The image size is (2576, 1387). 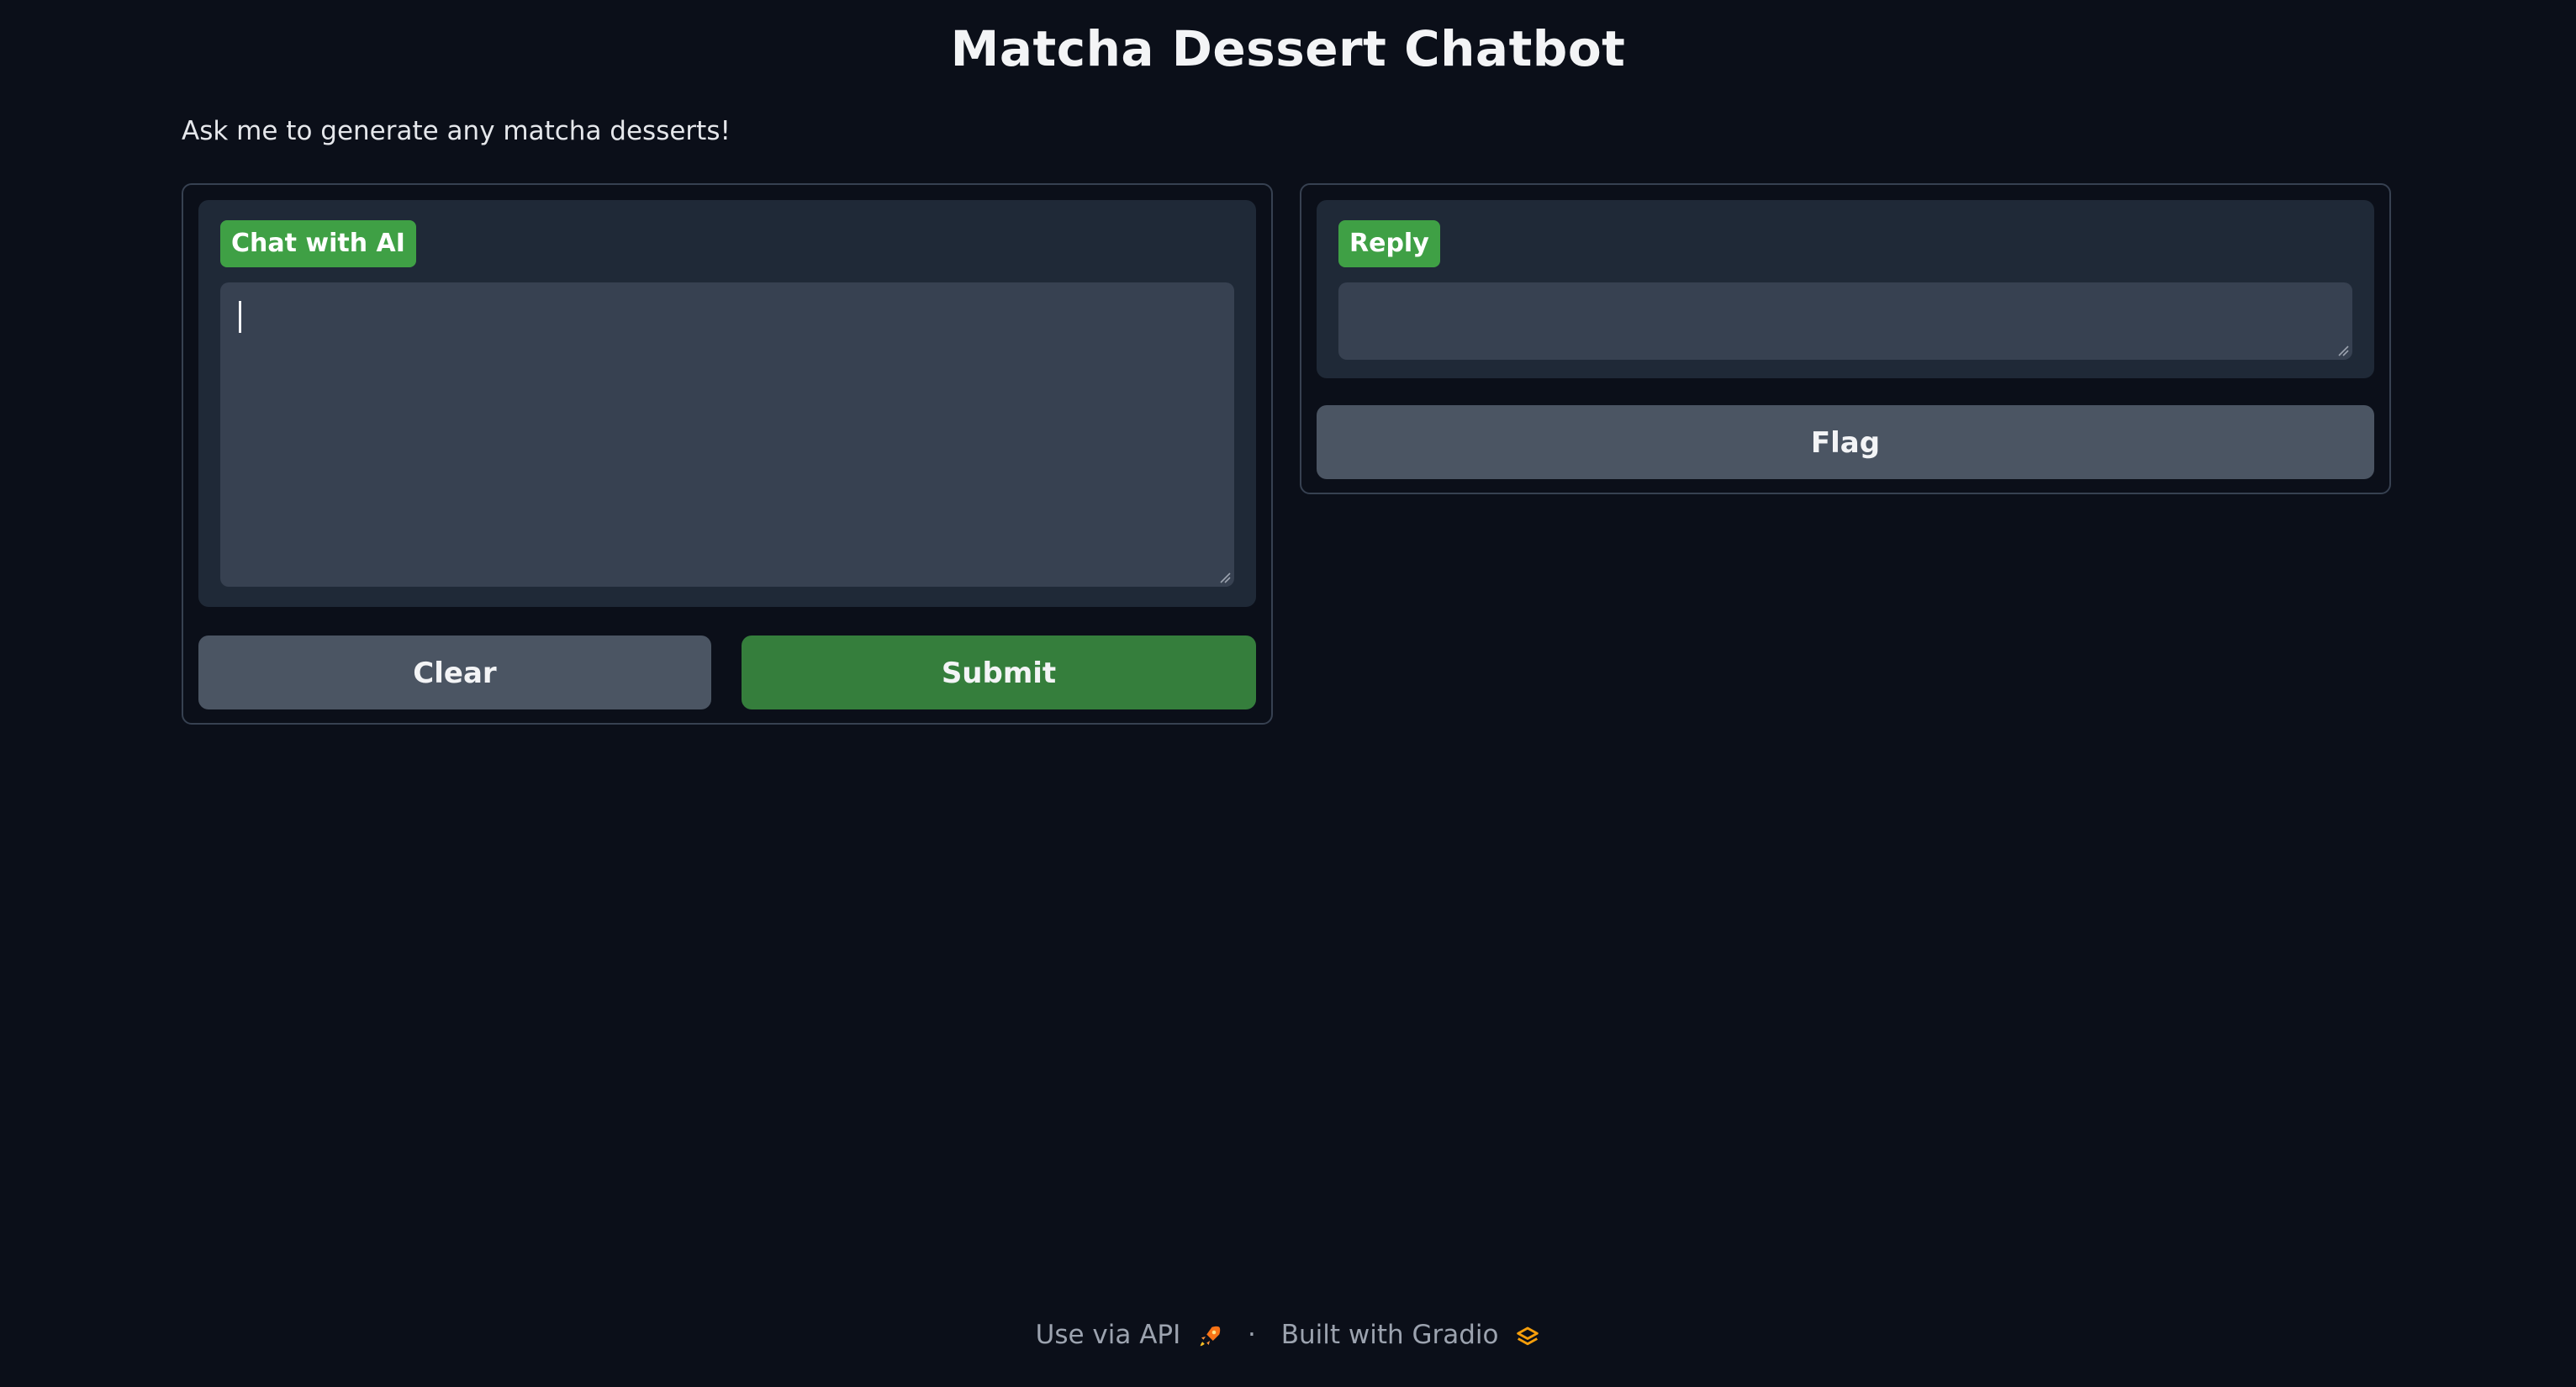 I want to click on page-title: Matcha Dessert Chatbot, so click(x=1288, y=48).